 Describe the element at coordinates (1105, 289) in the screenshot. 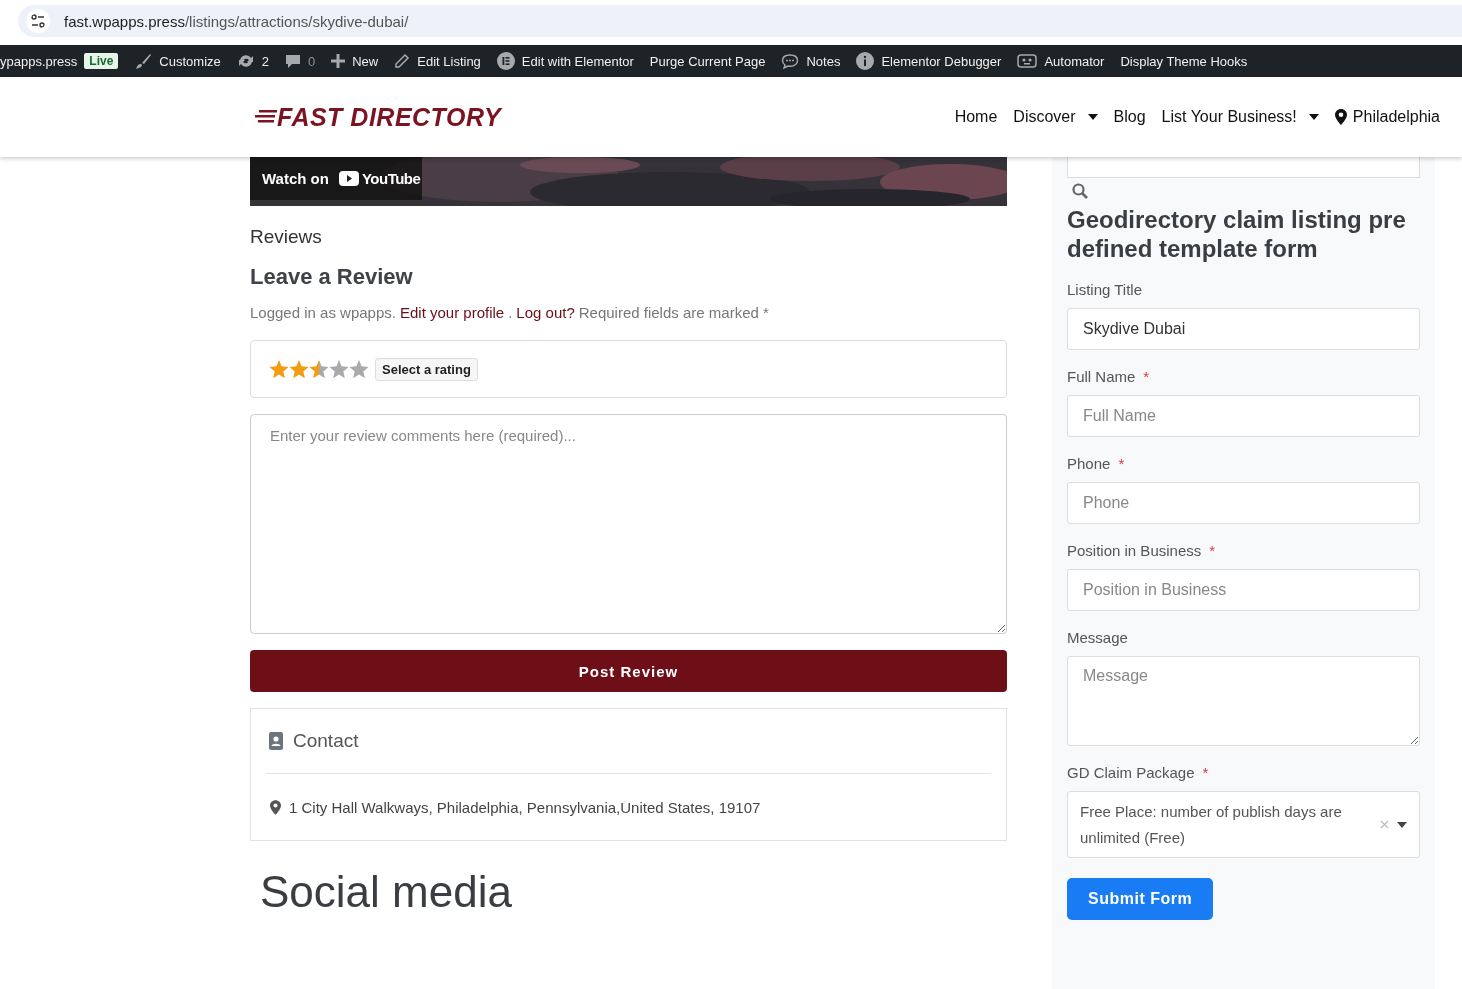

I see `field-label: Listing Title` at that location.